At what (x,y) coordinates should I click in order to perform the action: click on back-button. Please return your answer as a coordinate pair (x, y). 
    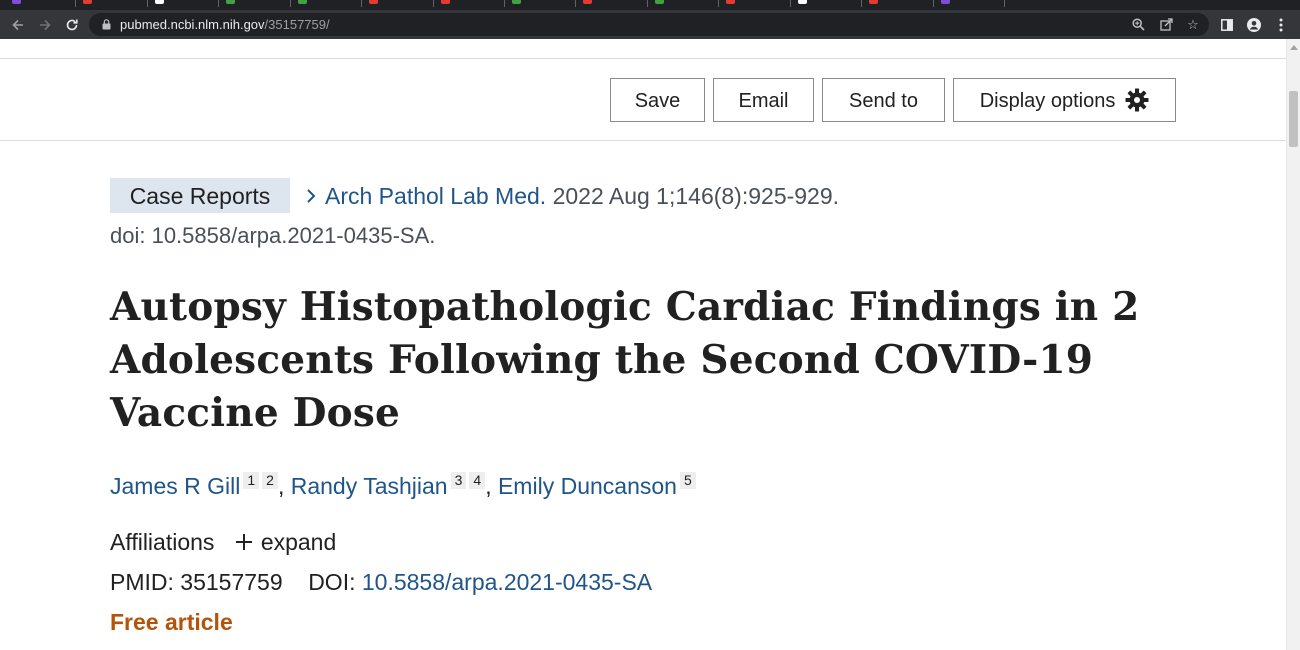
    Looking at the image, I should click on (18, 25).